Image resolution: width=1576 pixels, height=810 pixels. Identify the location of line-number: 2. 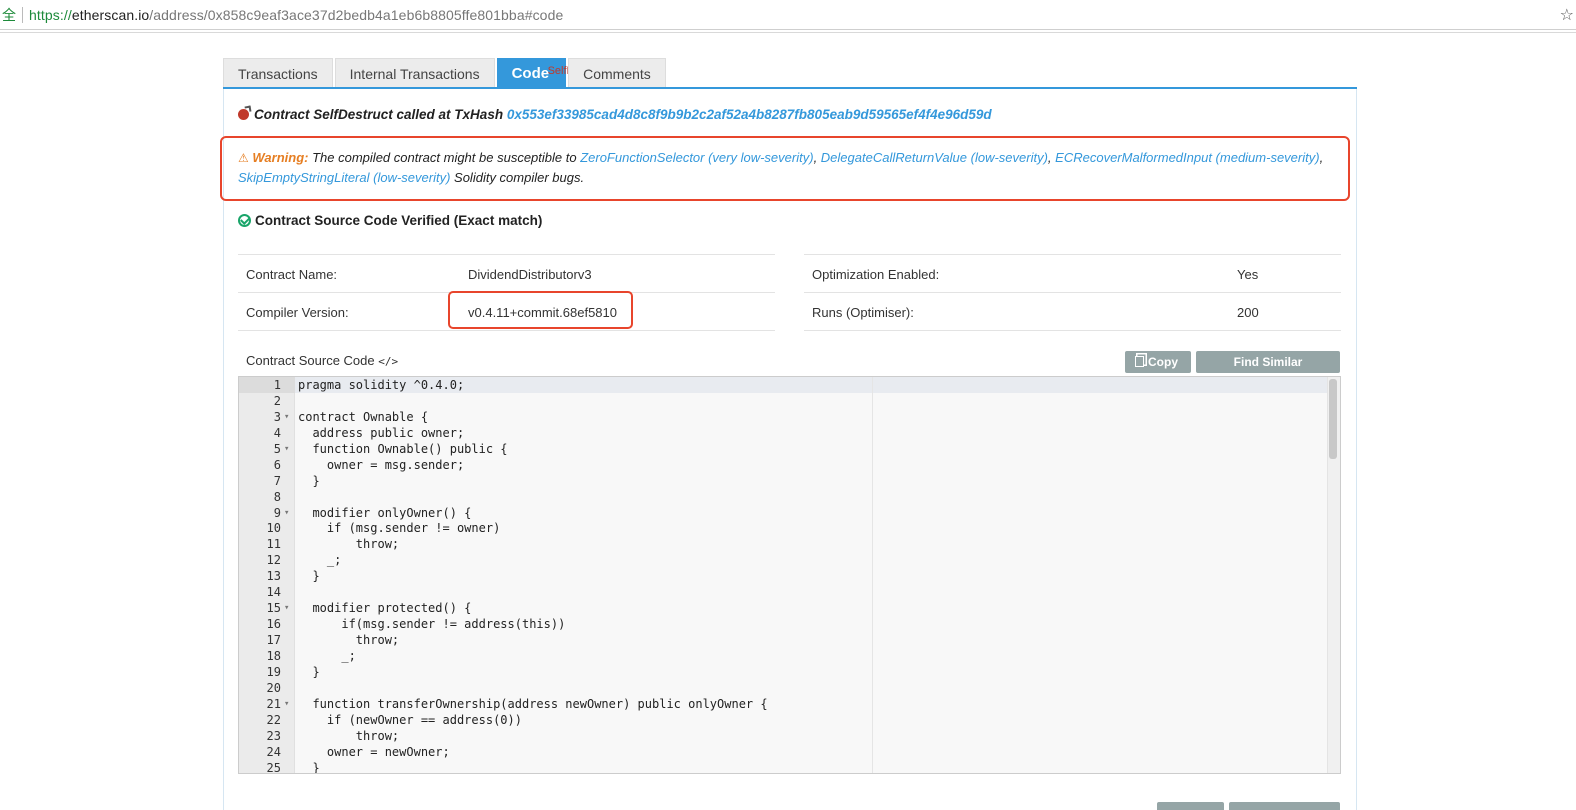
(277, 400).